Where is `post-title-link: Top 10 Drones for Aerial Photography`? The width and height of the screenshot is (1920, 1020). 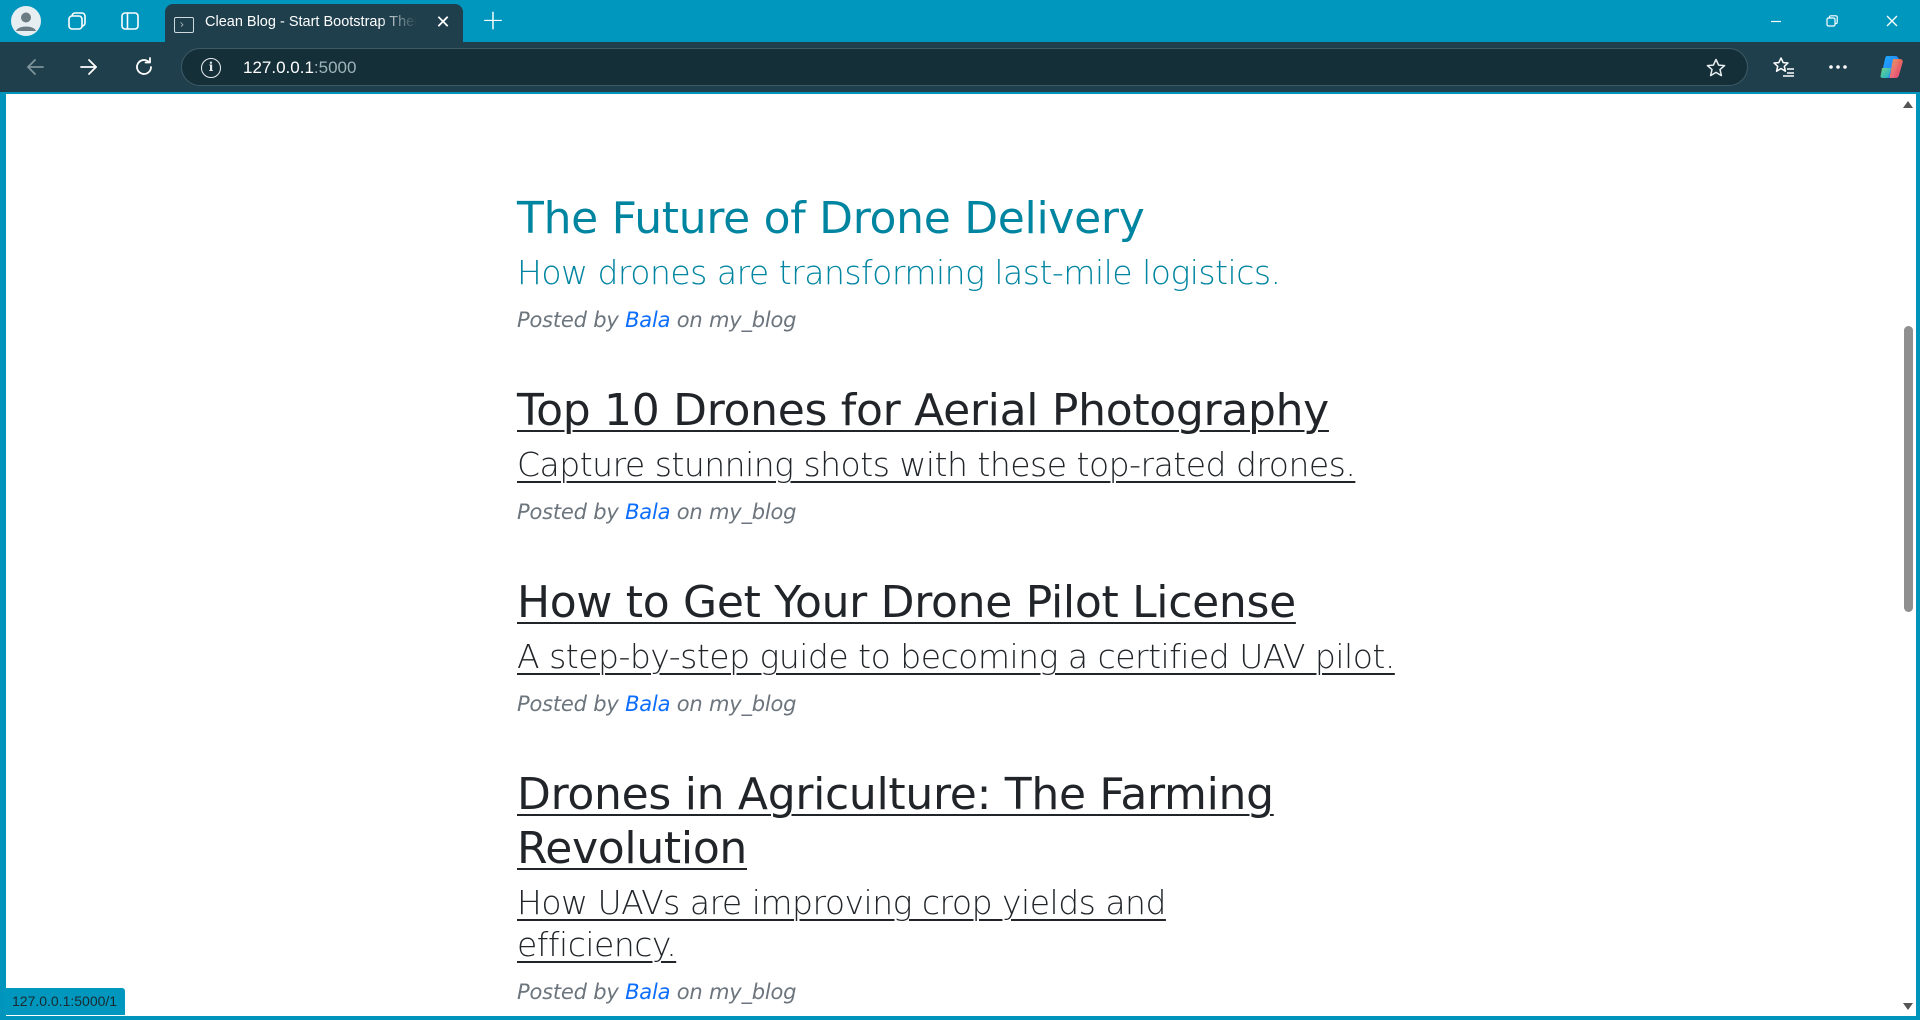 post-title-link: Top 10 Drones for Aerial Photography is located at coordinates (967, 411).